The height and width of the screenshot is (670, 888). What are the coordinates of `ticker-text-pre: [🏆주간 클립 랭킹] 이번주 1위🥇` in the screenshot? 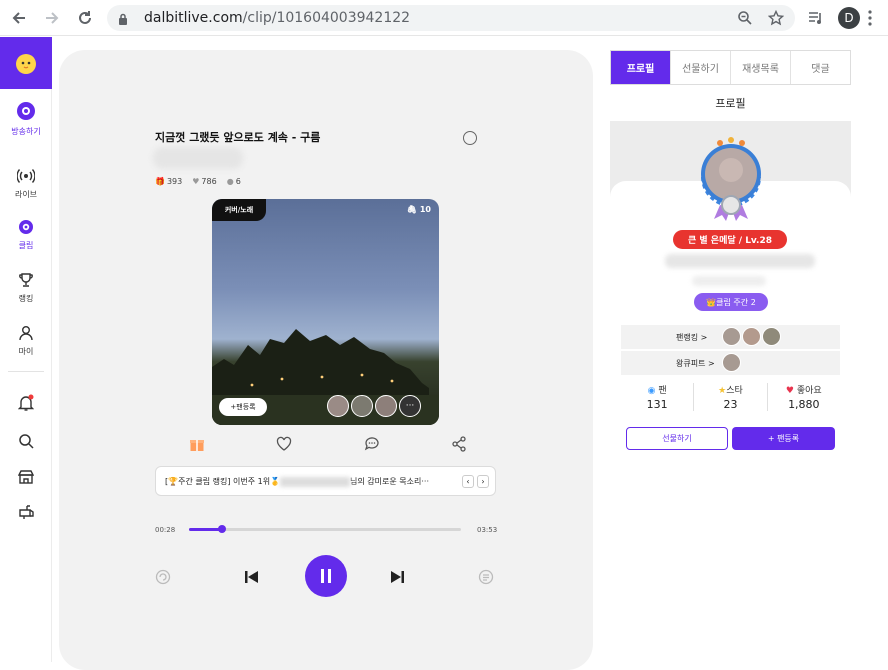 It's located at (223, 481).